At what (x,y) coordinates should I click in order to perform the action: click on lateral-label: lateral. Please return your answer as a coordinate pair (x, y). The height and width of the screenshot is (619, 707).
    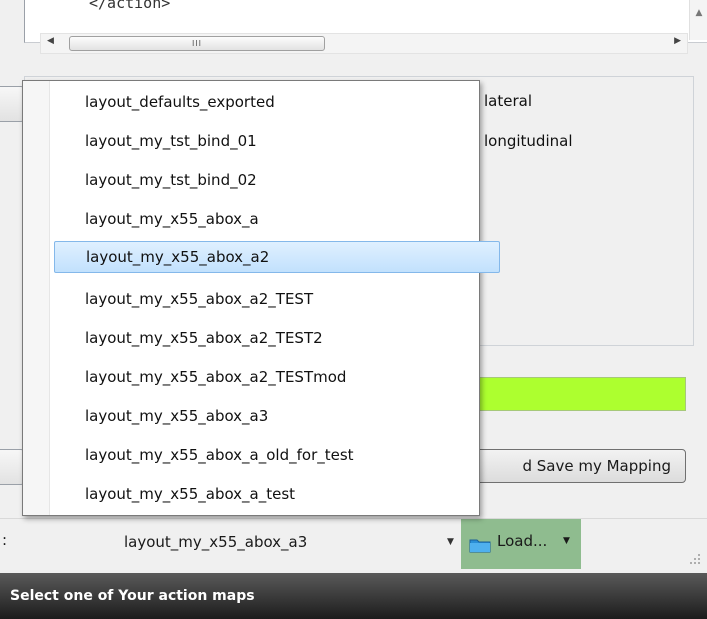
    Looking at the image, I should click on (508, 101).